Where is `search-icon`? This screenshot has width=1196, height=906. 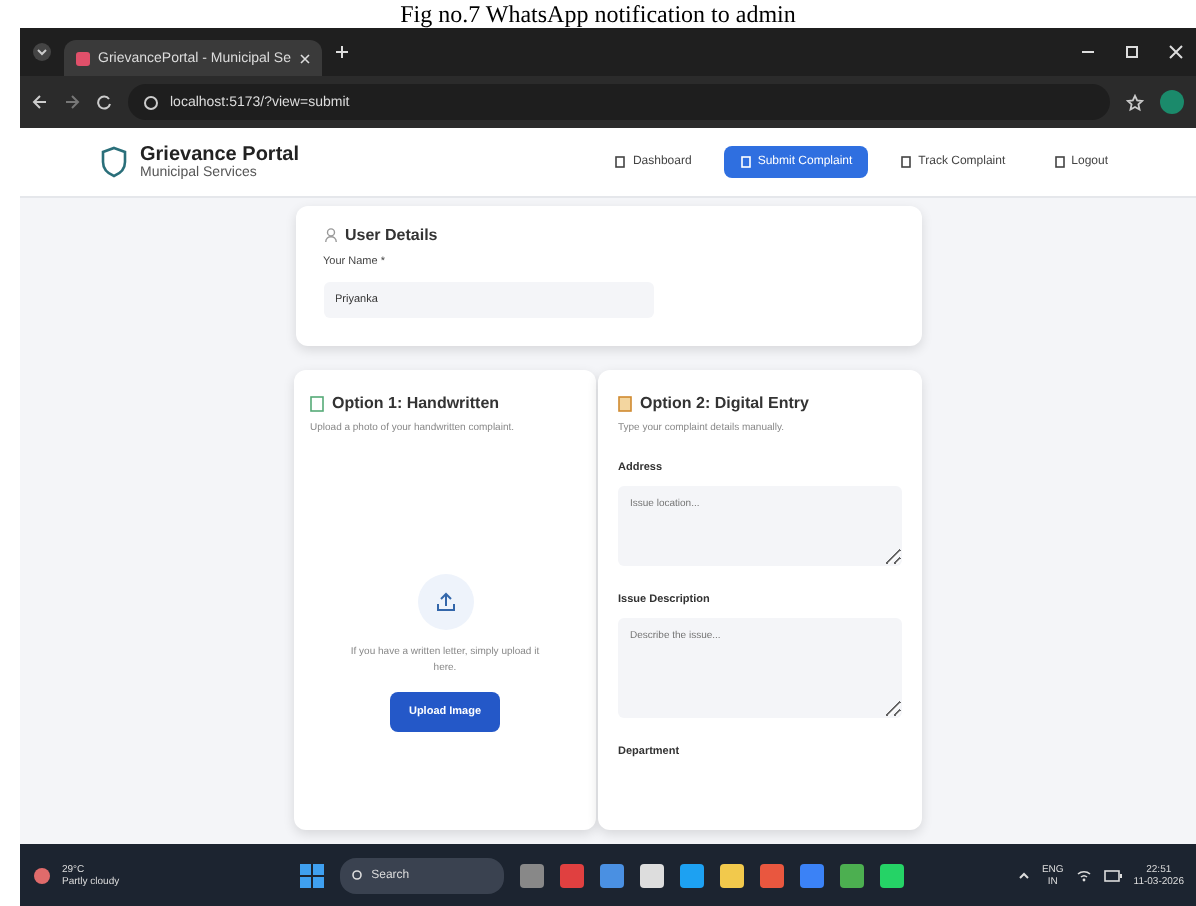 search-icon is located at coordinates (357, 875).